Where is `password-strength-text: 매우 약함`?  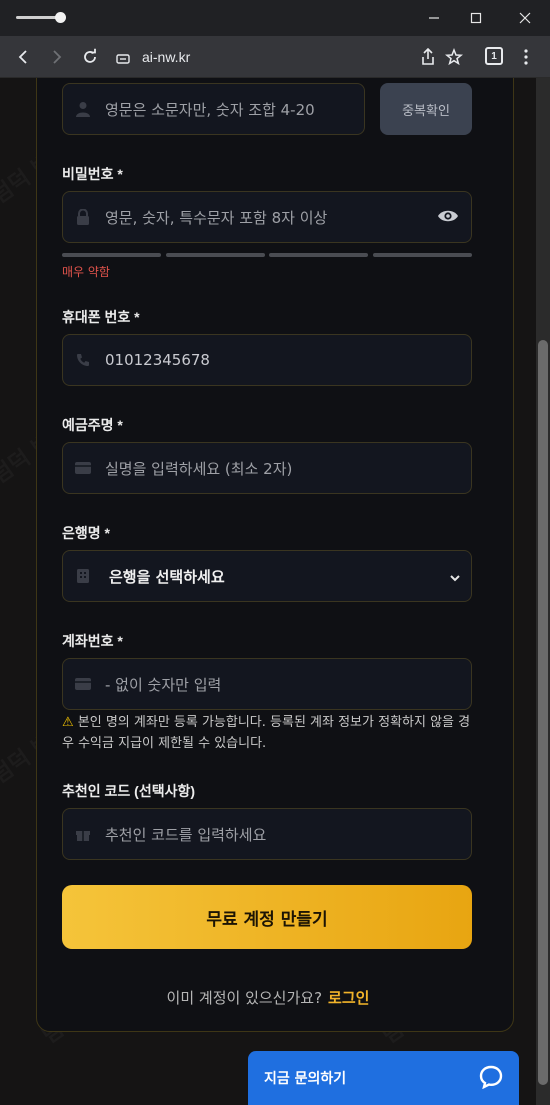 password-strength-text: 매우 약함 is located at coordinates (86, 272).